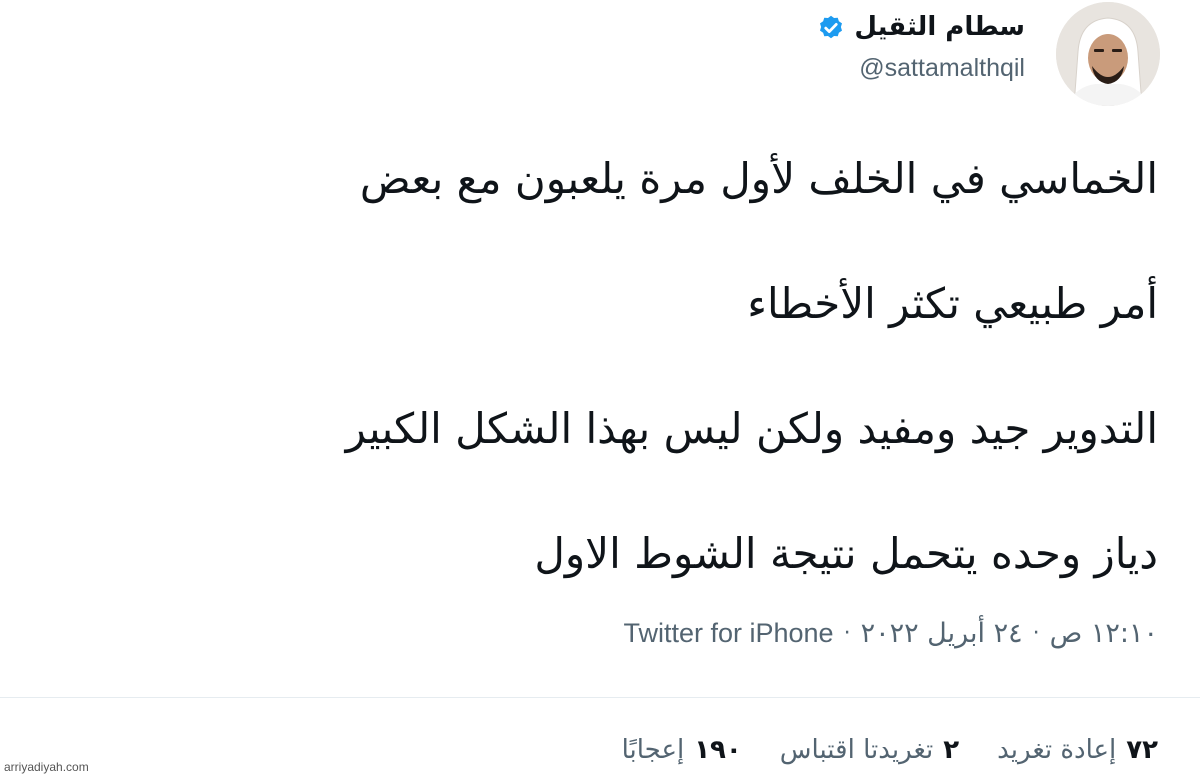 This screenshot has height=780, width=1200. What do you see at coordinates (718, 750) in the screenshot?
I see `likes-count: ١٩٠` at bounding box center [718, 750].